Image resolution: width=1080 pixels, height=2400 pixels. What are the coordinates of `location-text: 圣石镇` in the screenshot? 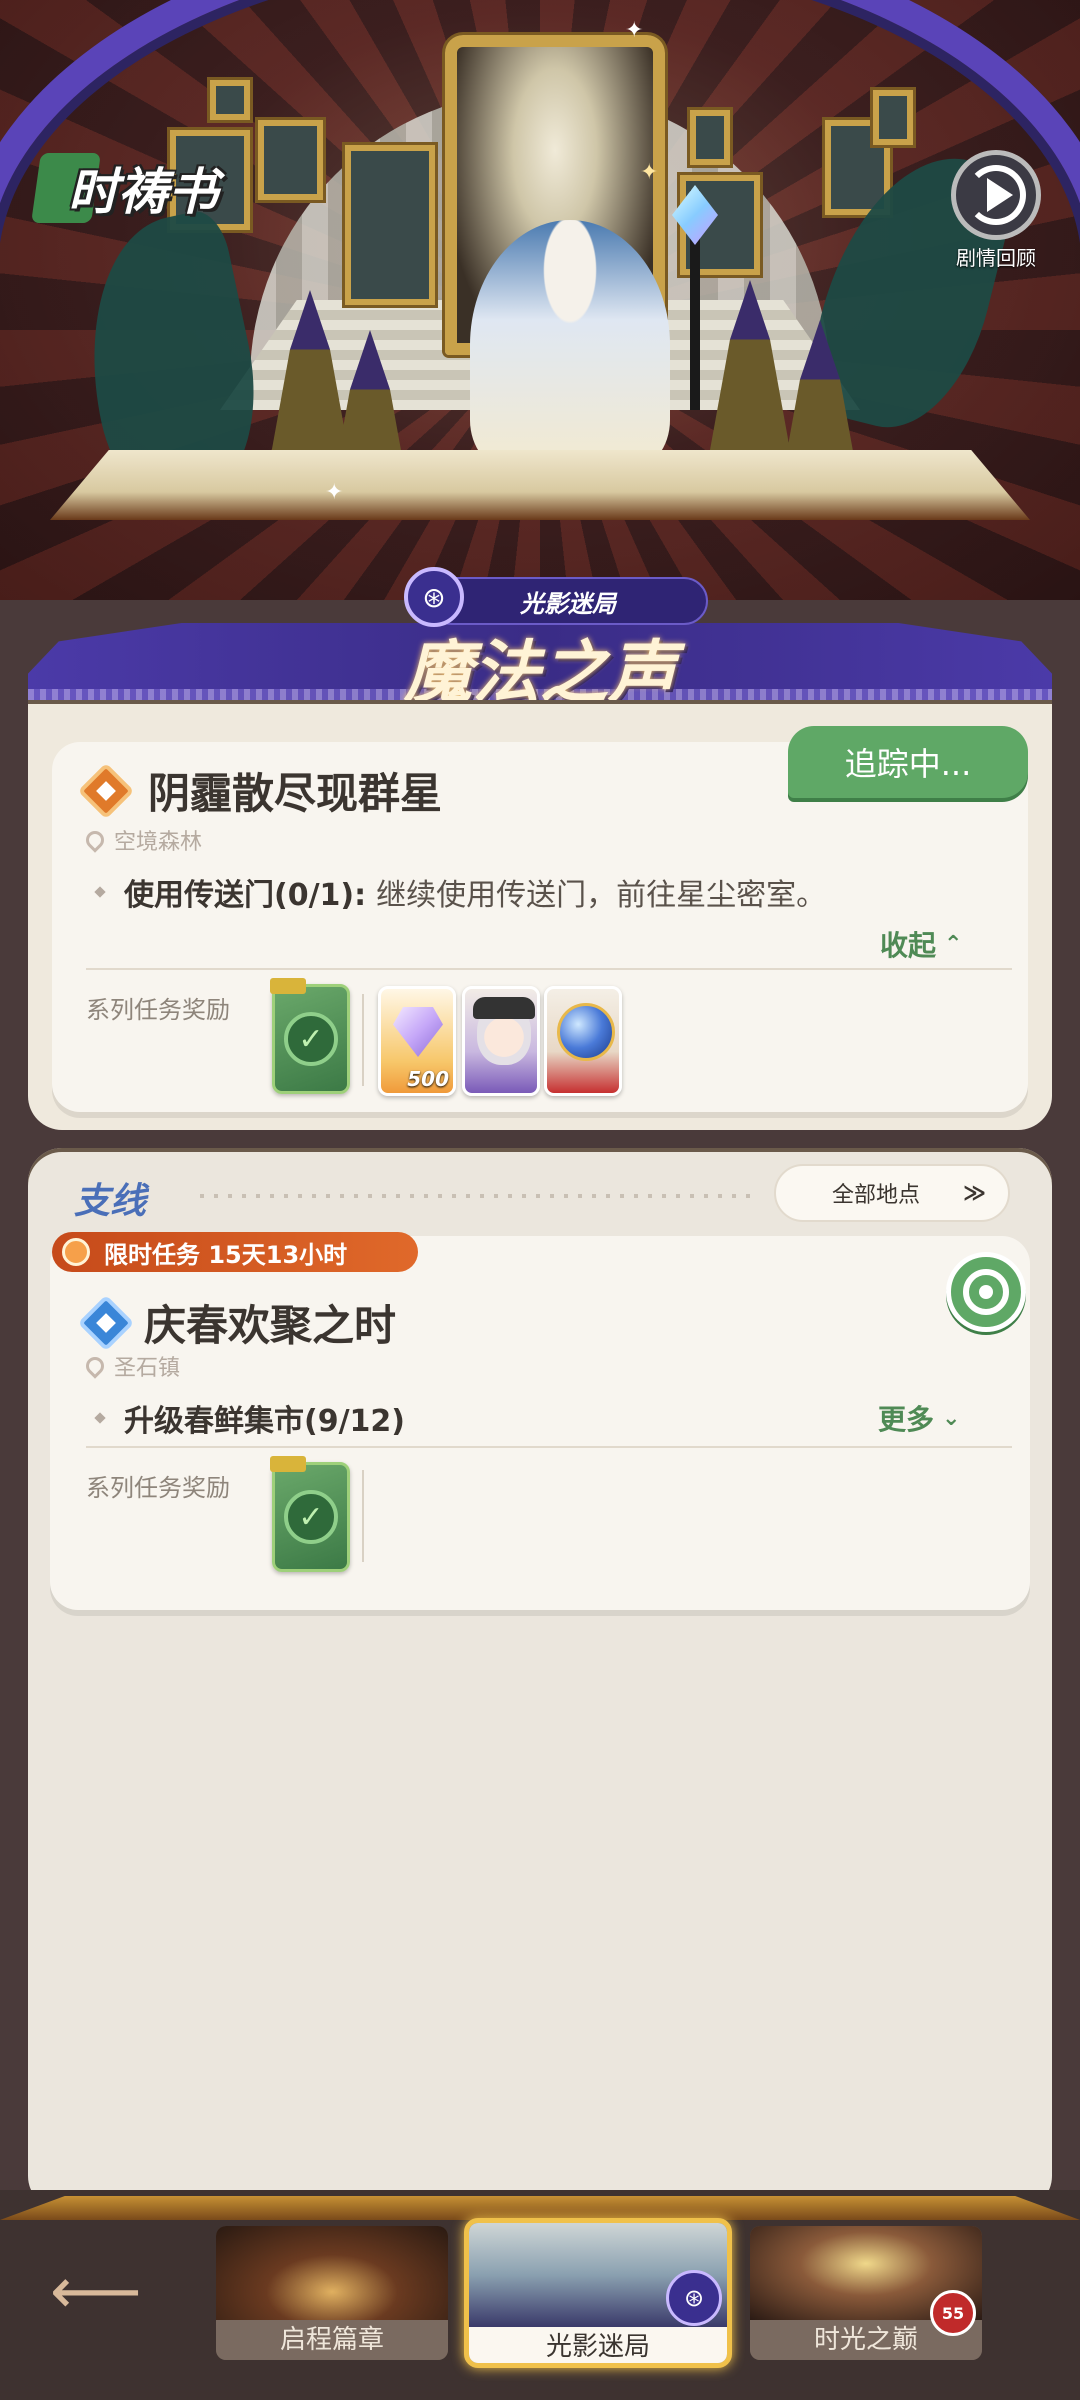 It's located at (147, 1368).